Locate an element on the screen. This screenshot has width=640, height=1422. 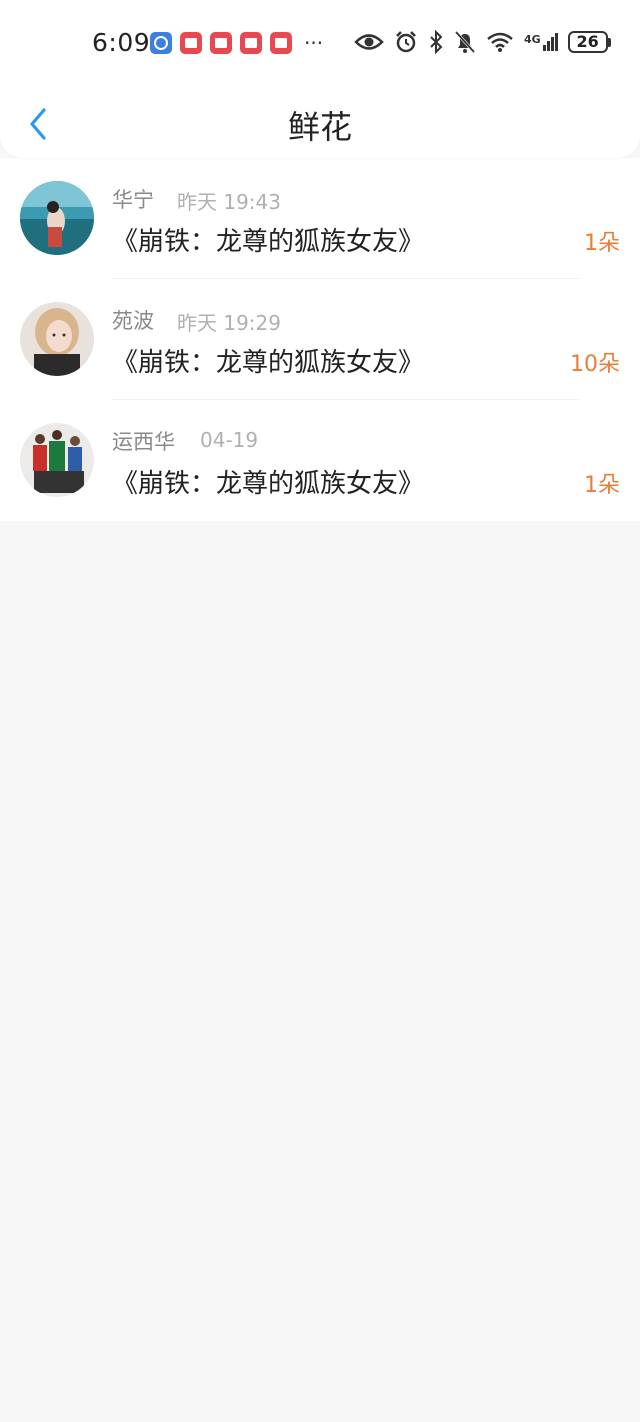
nav-bar: 鲜花 is located at coordinates (320, 123).